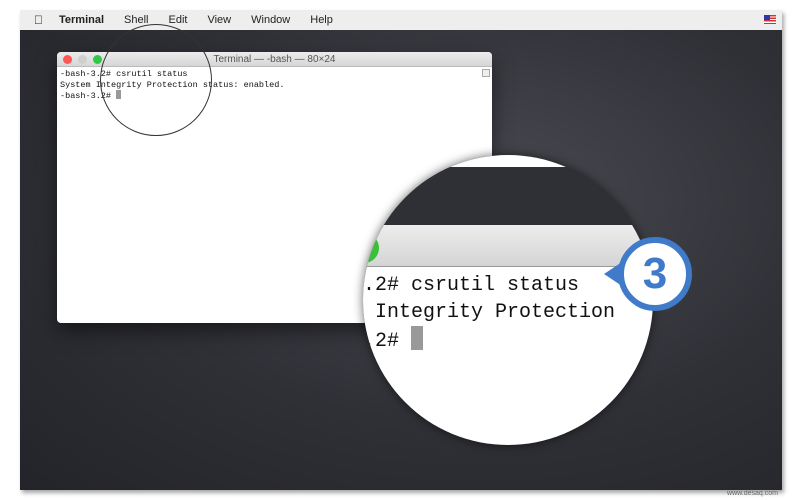 The width and height of the screenshot is (800, 500). I want to click on magnified-cursor, so click(417, 338).